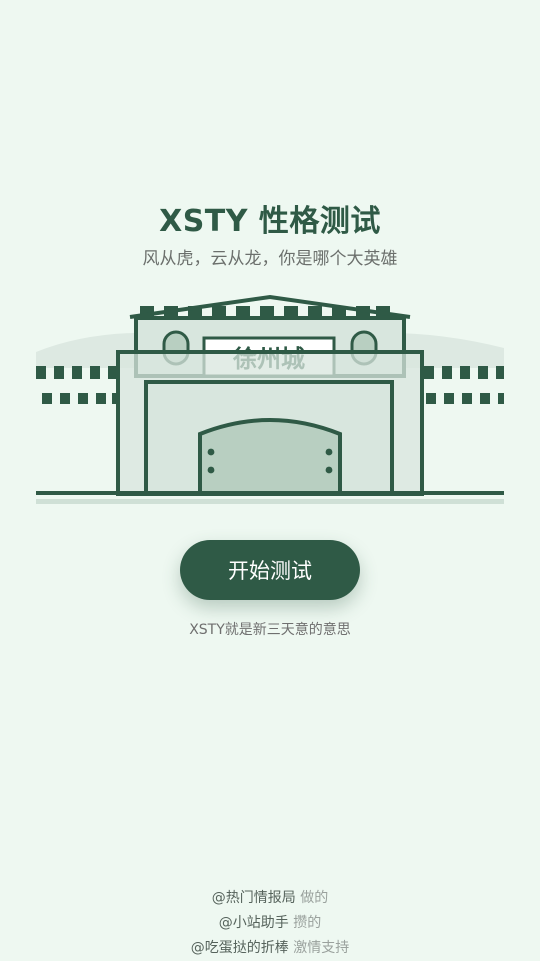  Describe the element at coordinates (239, 948) in the screenshot. I see `credit-name: @吃蛋挞的折棒` at that location.